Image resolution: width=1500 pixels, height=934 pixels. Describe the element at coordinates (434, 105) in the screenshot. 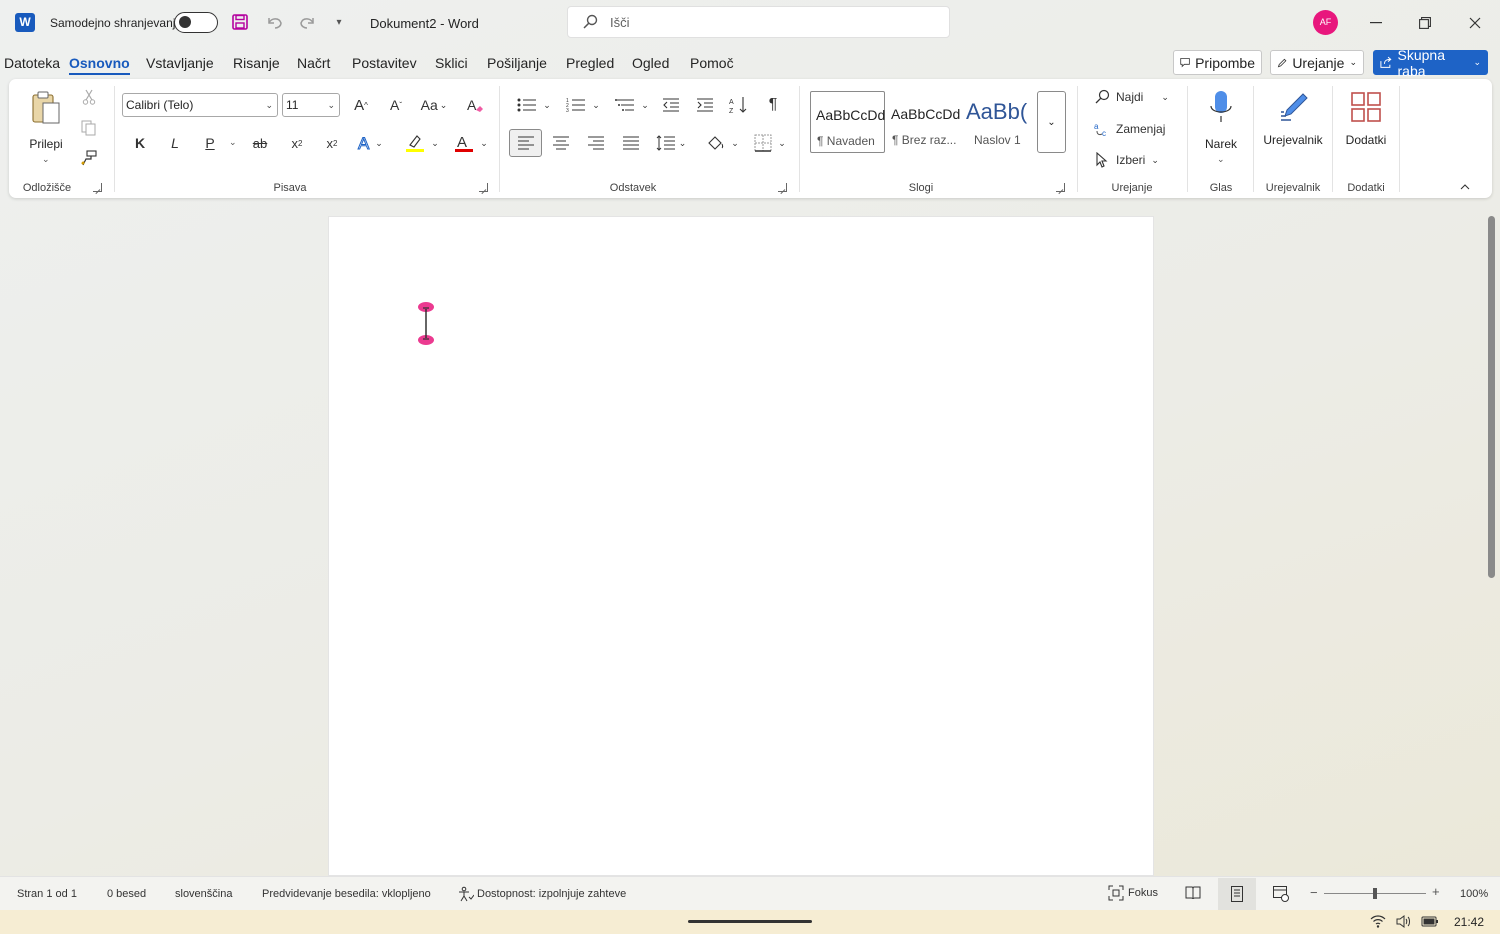

I see `change-case-icon: Aa ⌄` at that location.